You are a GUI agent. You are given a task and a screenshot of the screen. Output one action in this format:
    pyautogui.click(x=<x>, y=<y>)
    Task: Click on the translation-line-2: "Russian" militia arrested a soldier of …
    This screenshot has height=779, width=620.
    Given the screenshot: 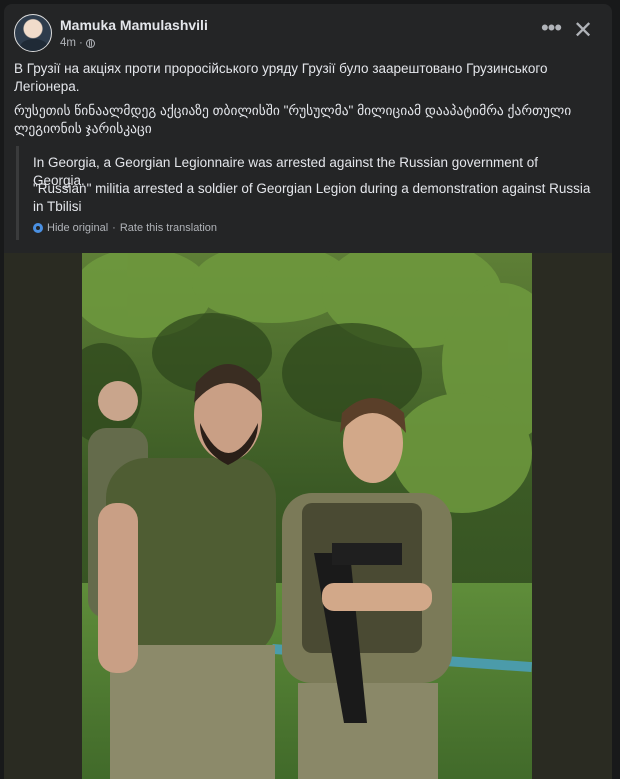 What is the action you would take?
    pyautogui.click(x=312, y=197)
    